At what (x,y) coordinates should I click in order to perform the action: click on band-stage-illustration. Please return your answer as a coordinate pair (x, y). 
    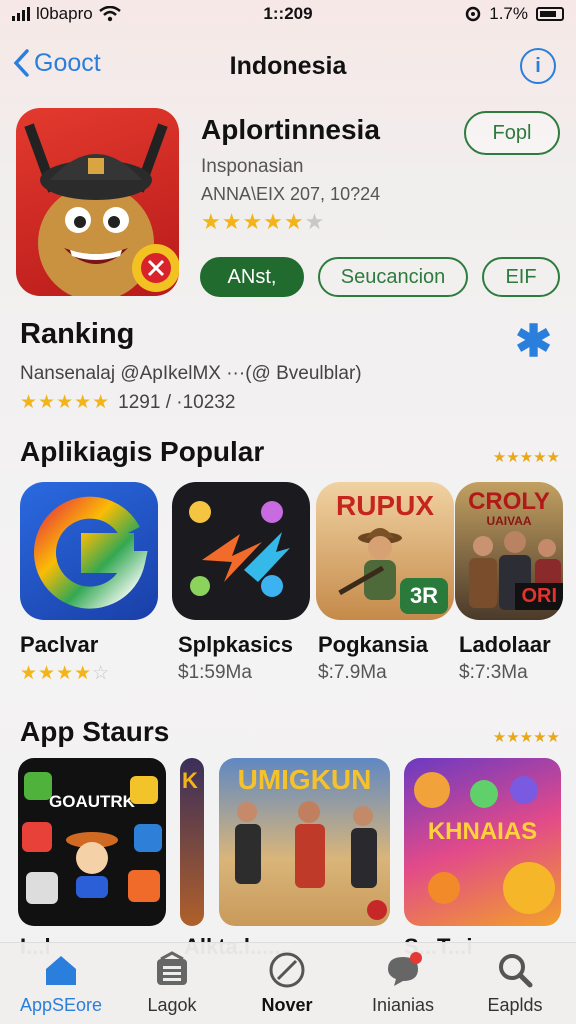
    Looking at the image, I should click on (311, 860).